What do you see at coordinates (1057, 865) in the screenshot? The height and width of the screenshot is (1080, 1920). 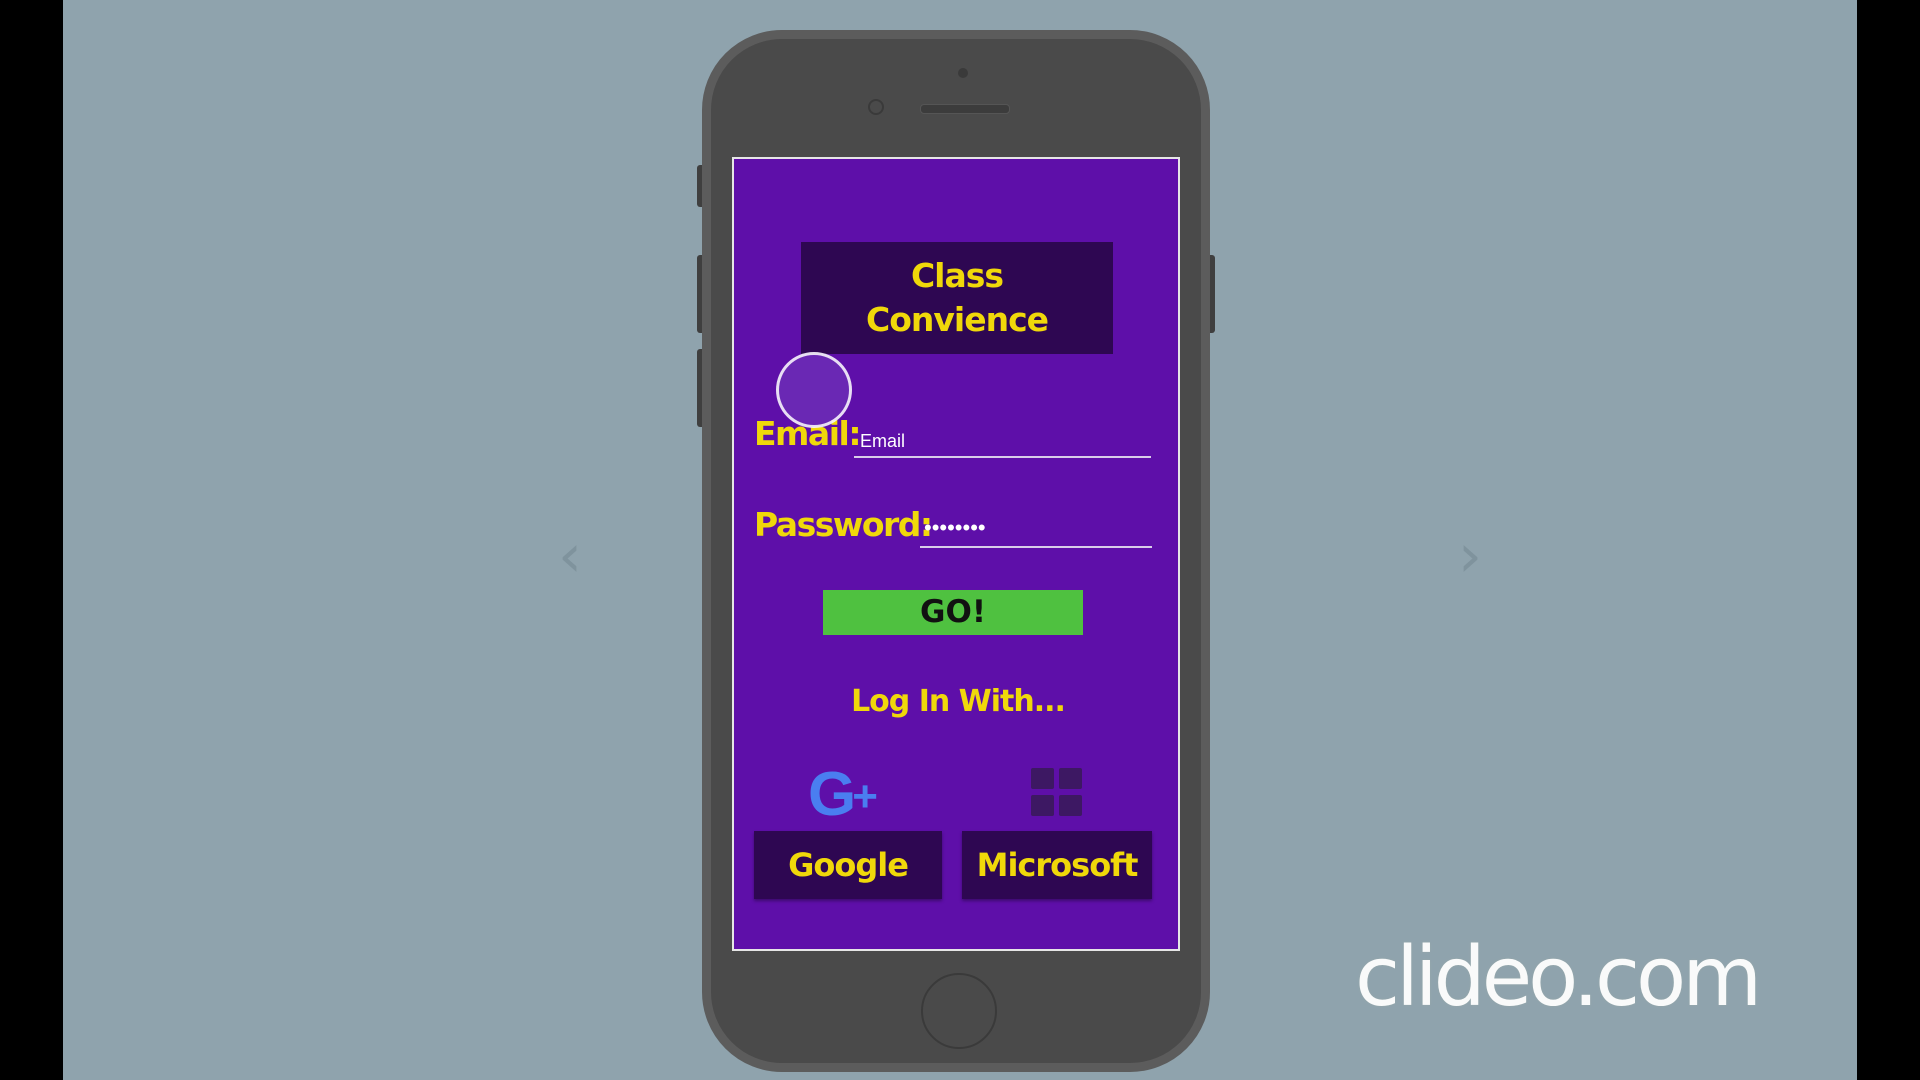 I see `microsoft-login-button: Microsoft` at bounding box center [1057, 865].